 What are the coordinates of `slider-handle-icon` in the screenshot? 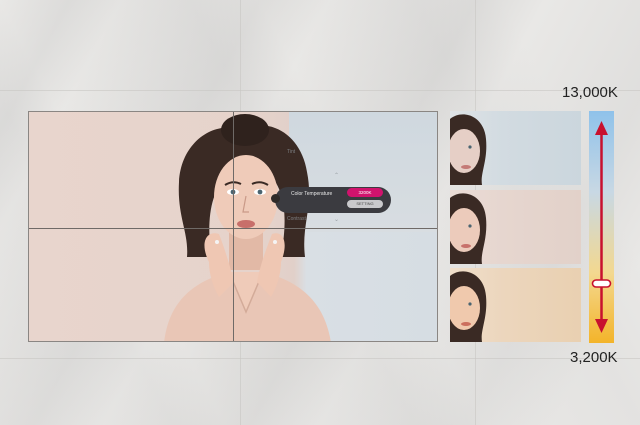 It's located at (601, 283).